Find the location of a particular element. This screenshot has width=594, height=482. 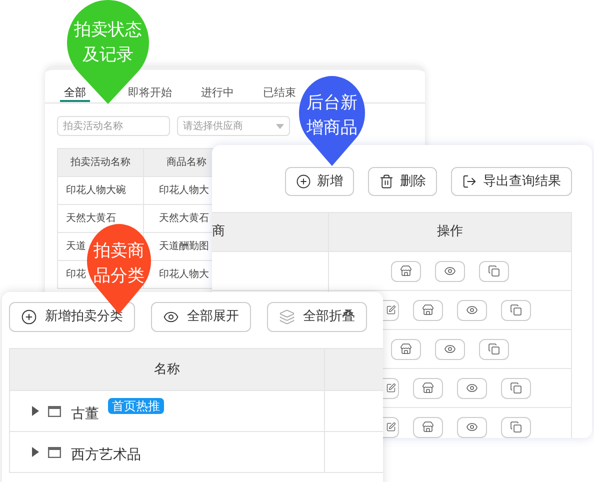

table-cell: 印花人物大碗 is located at coordinates (101, 191).